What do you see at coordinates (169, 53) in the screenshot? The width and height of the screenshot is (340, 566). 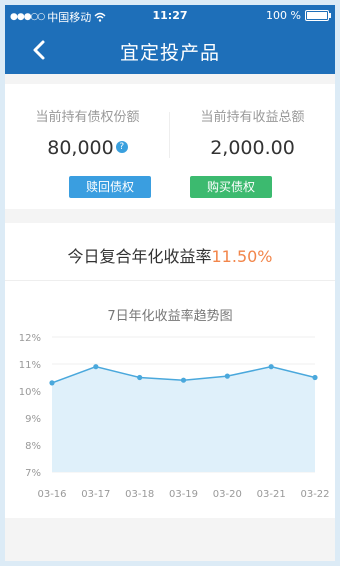 I see `page-title: 宜定投产品` at bounding box center [169, 53].